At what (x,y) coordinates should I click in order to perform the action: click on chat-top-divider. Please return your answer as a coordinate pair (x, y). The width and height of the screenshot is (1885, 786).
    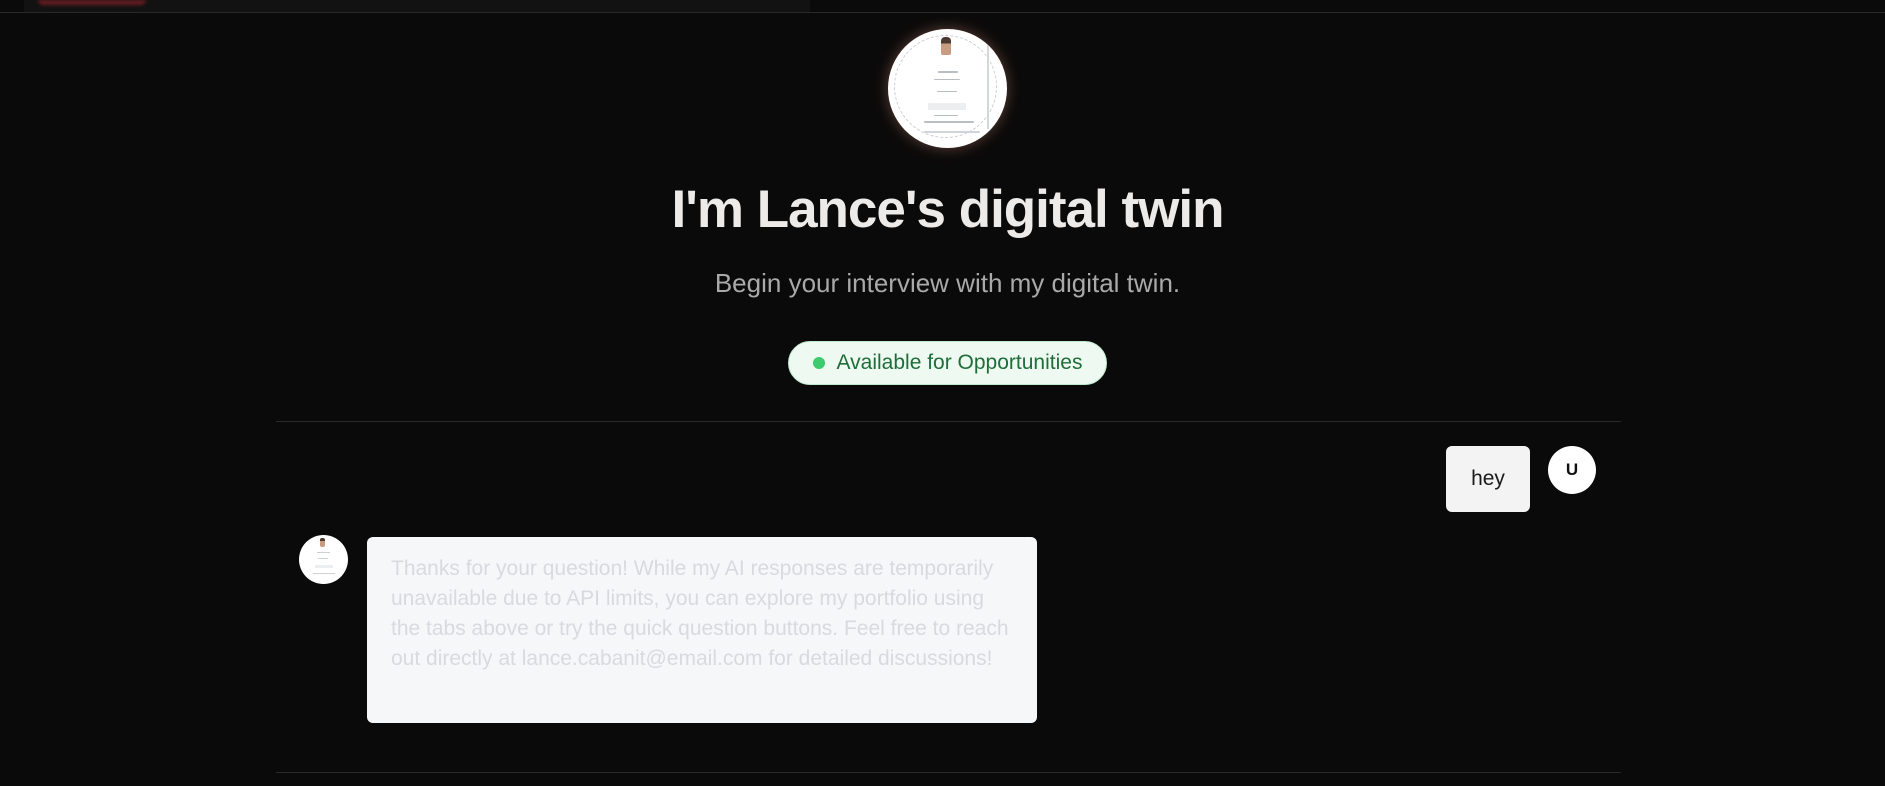
    Looking at the image, I should click on (948, 421).